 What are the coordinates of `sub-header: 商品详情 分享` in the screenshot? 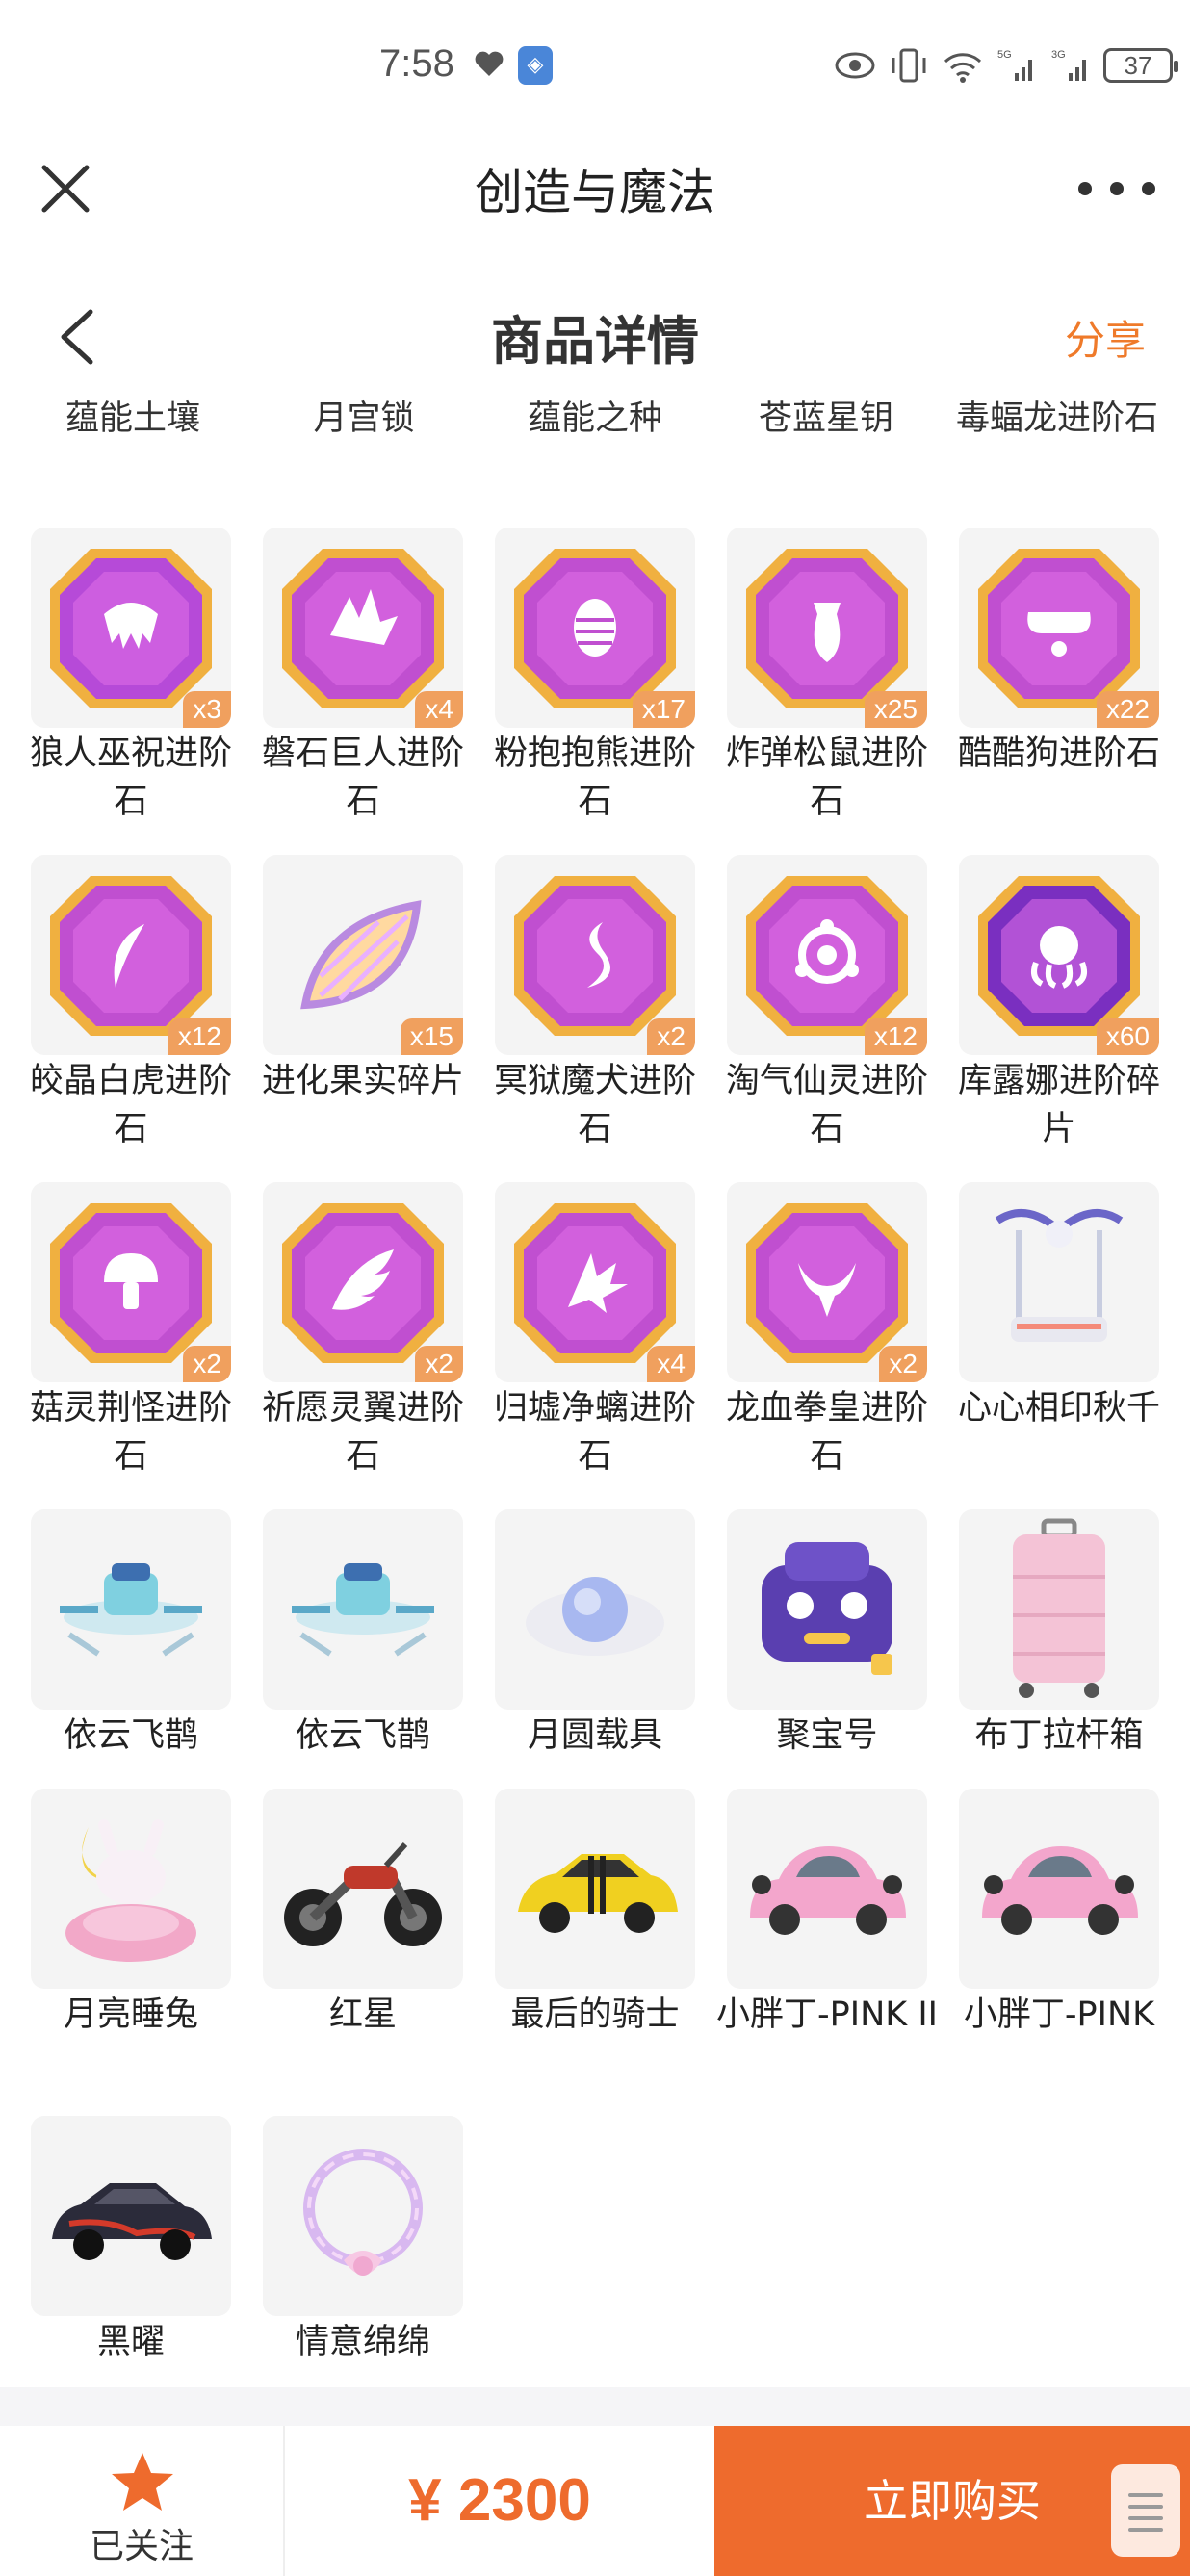 It's located at (595, 337).